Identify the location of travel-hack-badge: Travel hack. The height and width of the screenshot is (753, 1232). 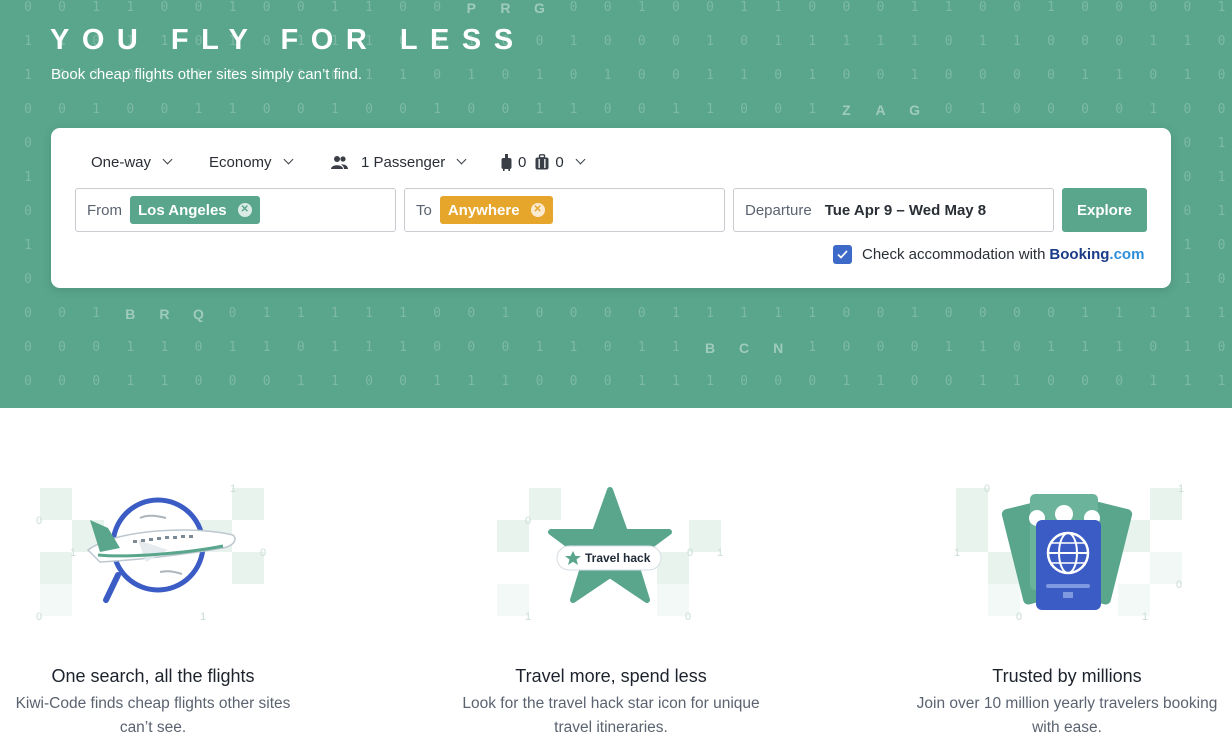
(618, 558).